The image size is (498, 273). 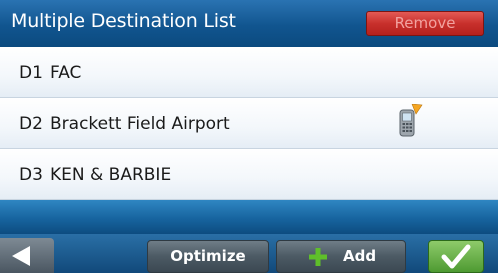 I want to click on back-arrow-icon, so click(x=21, y=256).